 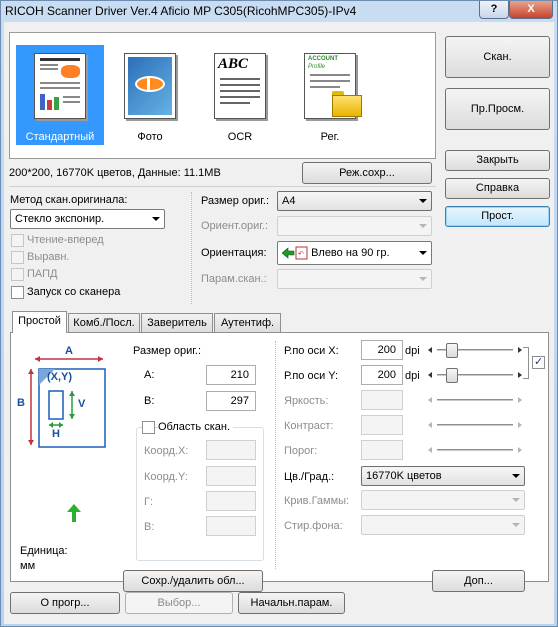 I want to click on brightness-input, so click(x=382, y=400).